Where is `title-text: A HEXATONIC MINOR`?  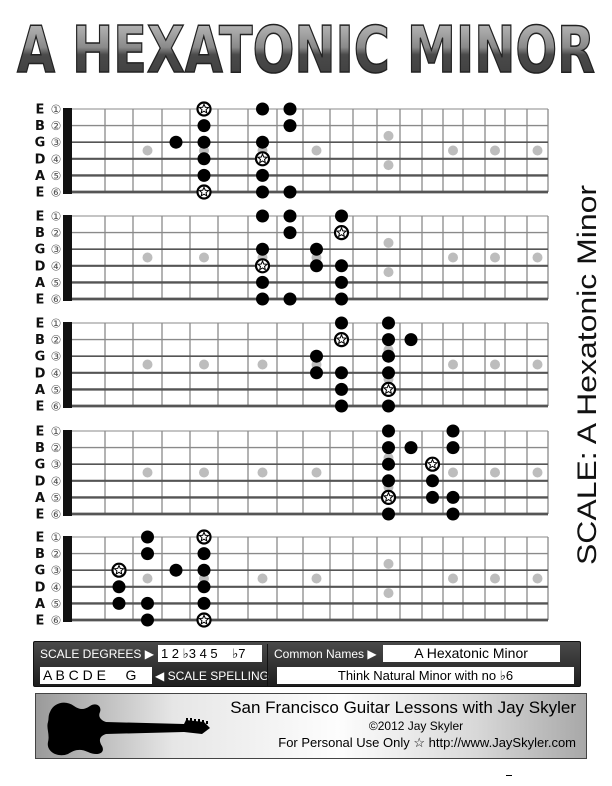
title-text: A HEXATONIC MINOR is located at coordinates (306, 50).